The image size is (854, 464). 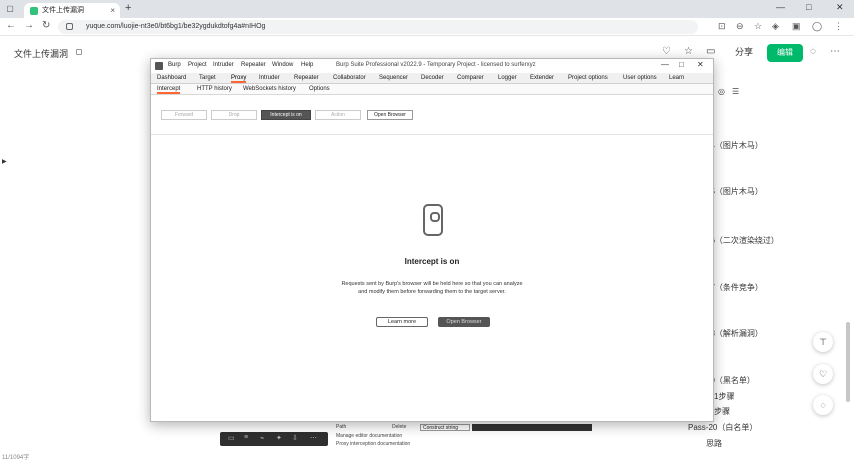 I want to click on outline-list-icon: ☰, so click(x=735, y=91).